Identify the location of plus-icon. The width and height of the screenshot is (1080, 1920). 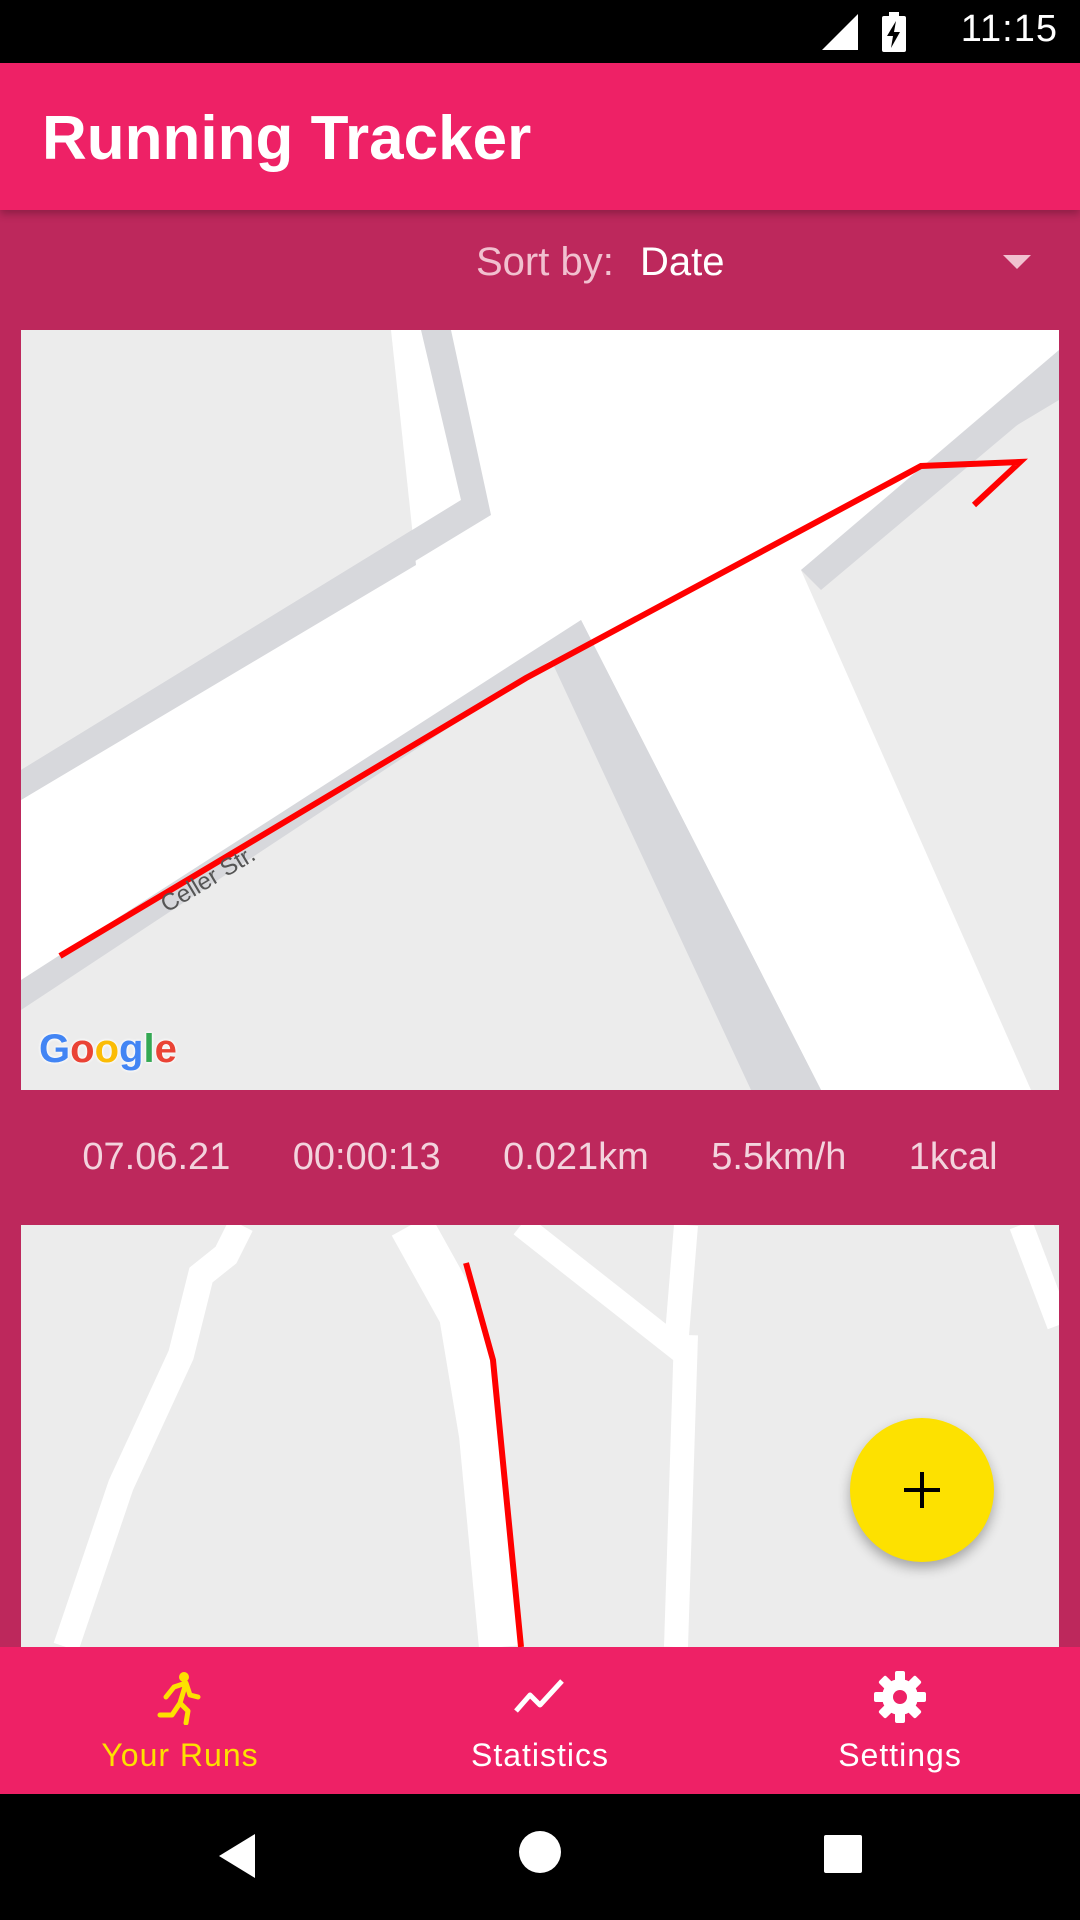
(922, 1490).